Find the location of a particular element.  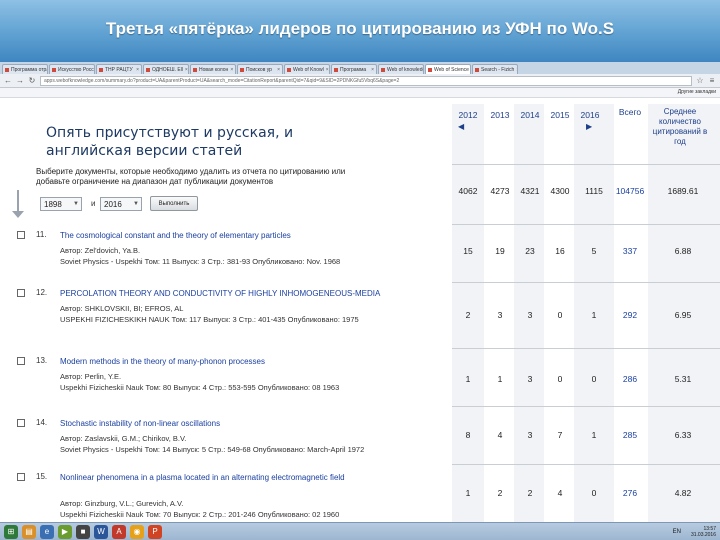

totals-row-cell: 4300 is located at coordinates (560, 191).